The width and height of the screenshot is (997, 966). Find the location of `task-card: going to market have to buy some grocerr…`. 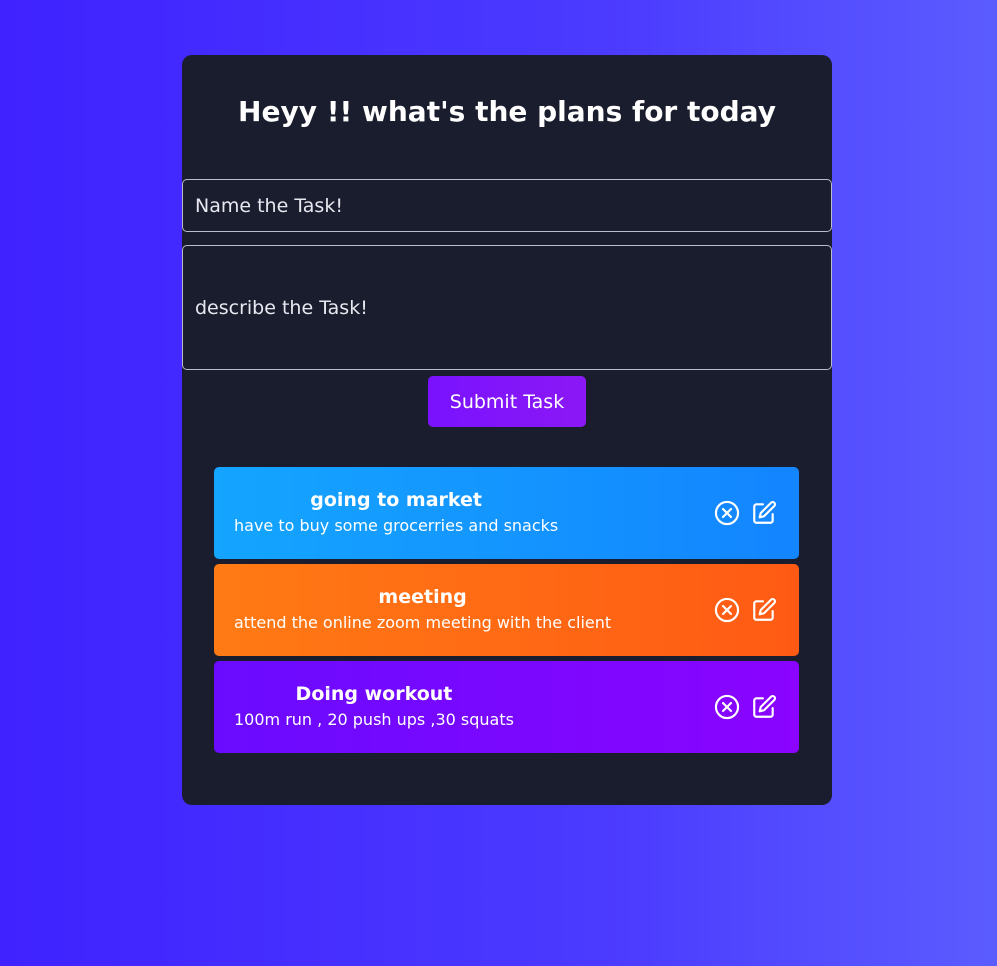

task-card: going to market have to buy some grocerr… is located at coordinates (506, 513).